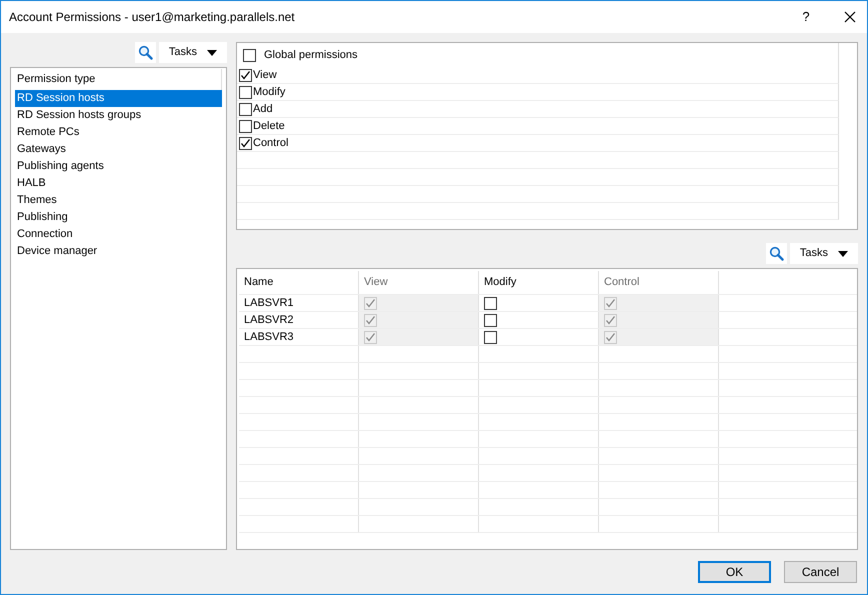 The width and height of the screenshot is (868, 595). Describe the element at coordinates (622, 282) in the screenshot. I see `column-header: Control` at that location.